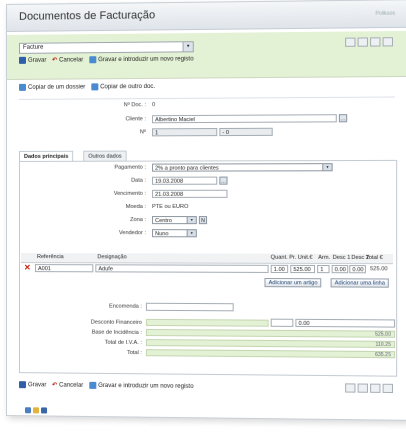 This screenshot has width=406, height=433. I want to click on zona-n-button: N, so click(203, 220).